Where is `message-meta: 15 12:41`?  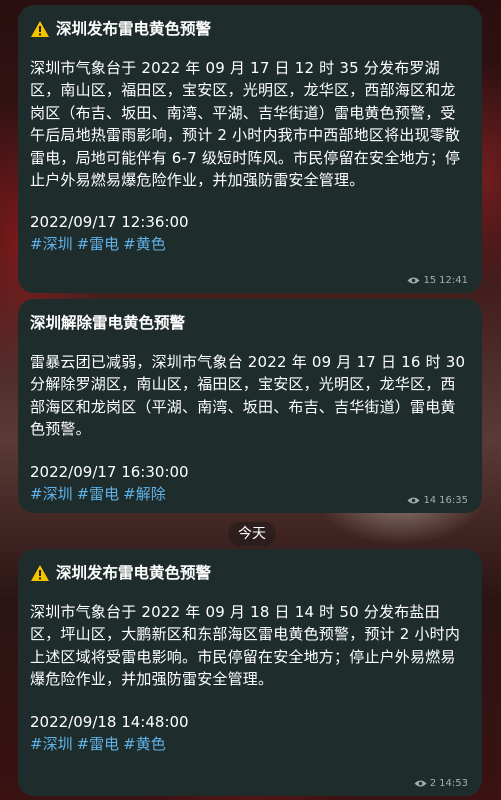 message-meta: 15 12:41 is located at coordinates (437, 280).